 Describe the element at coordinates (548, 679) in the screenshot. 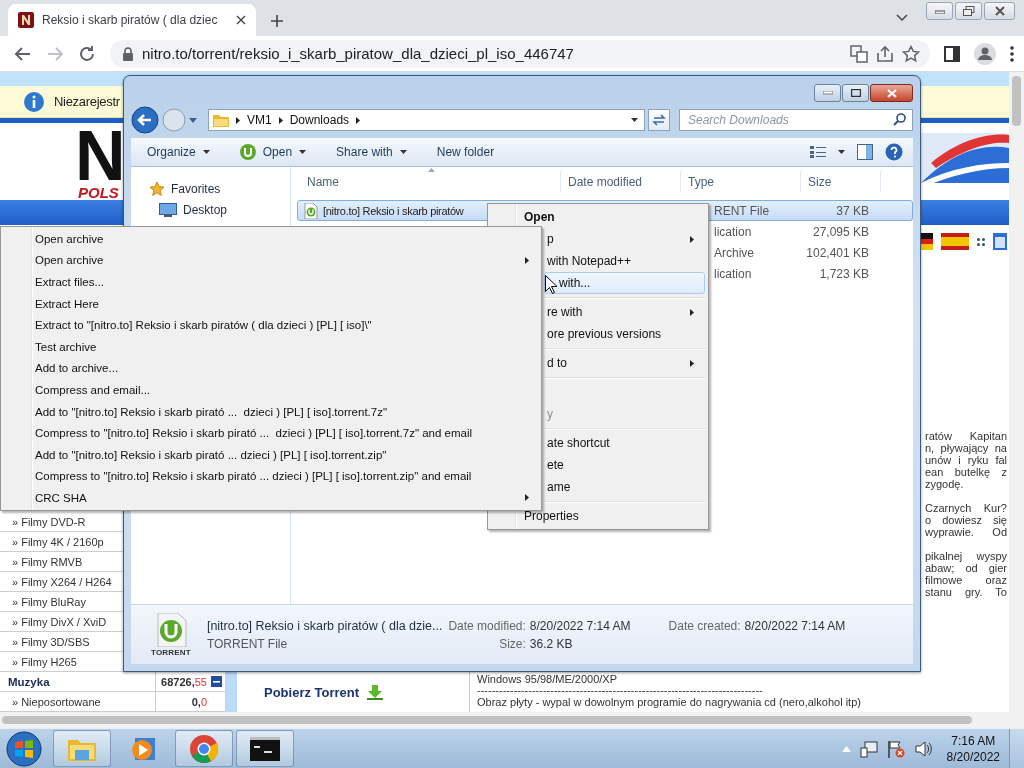

I see `instruction-text: Windows 95/98/ME/2000/XP` at that location.